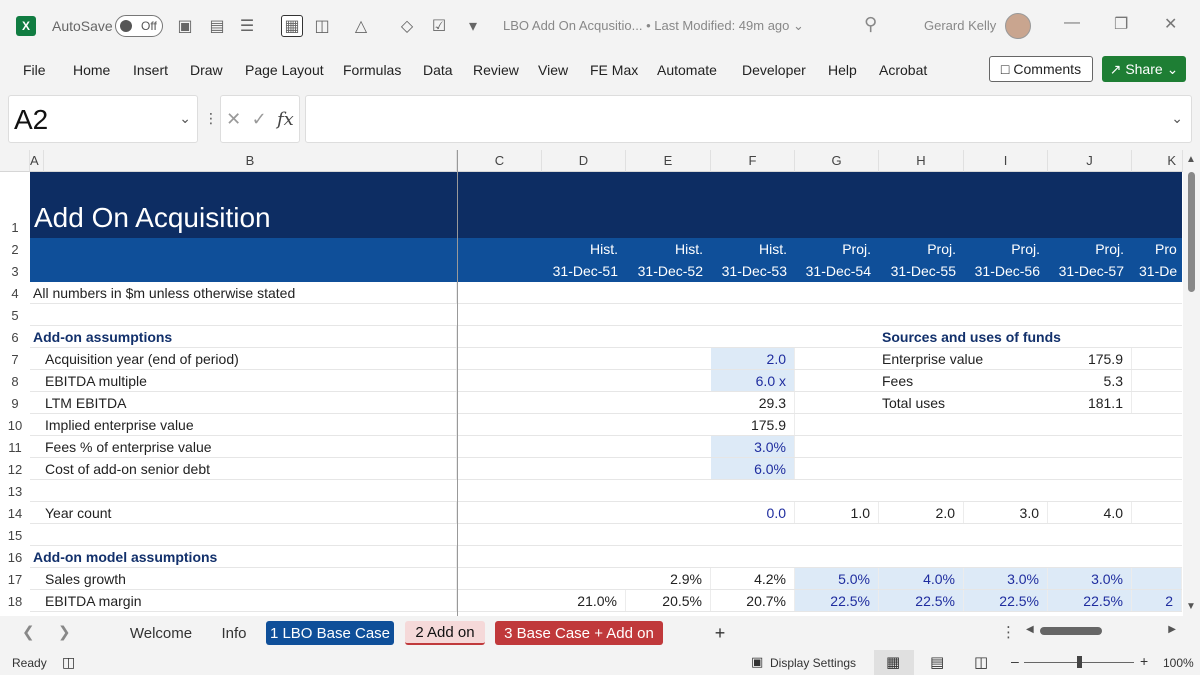 This screenshot has width=1200, height=675. I want to click on expand-formula-icon: ⌄, so click(1177, 118).